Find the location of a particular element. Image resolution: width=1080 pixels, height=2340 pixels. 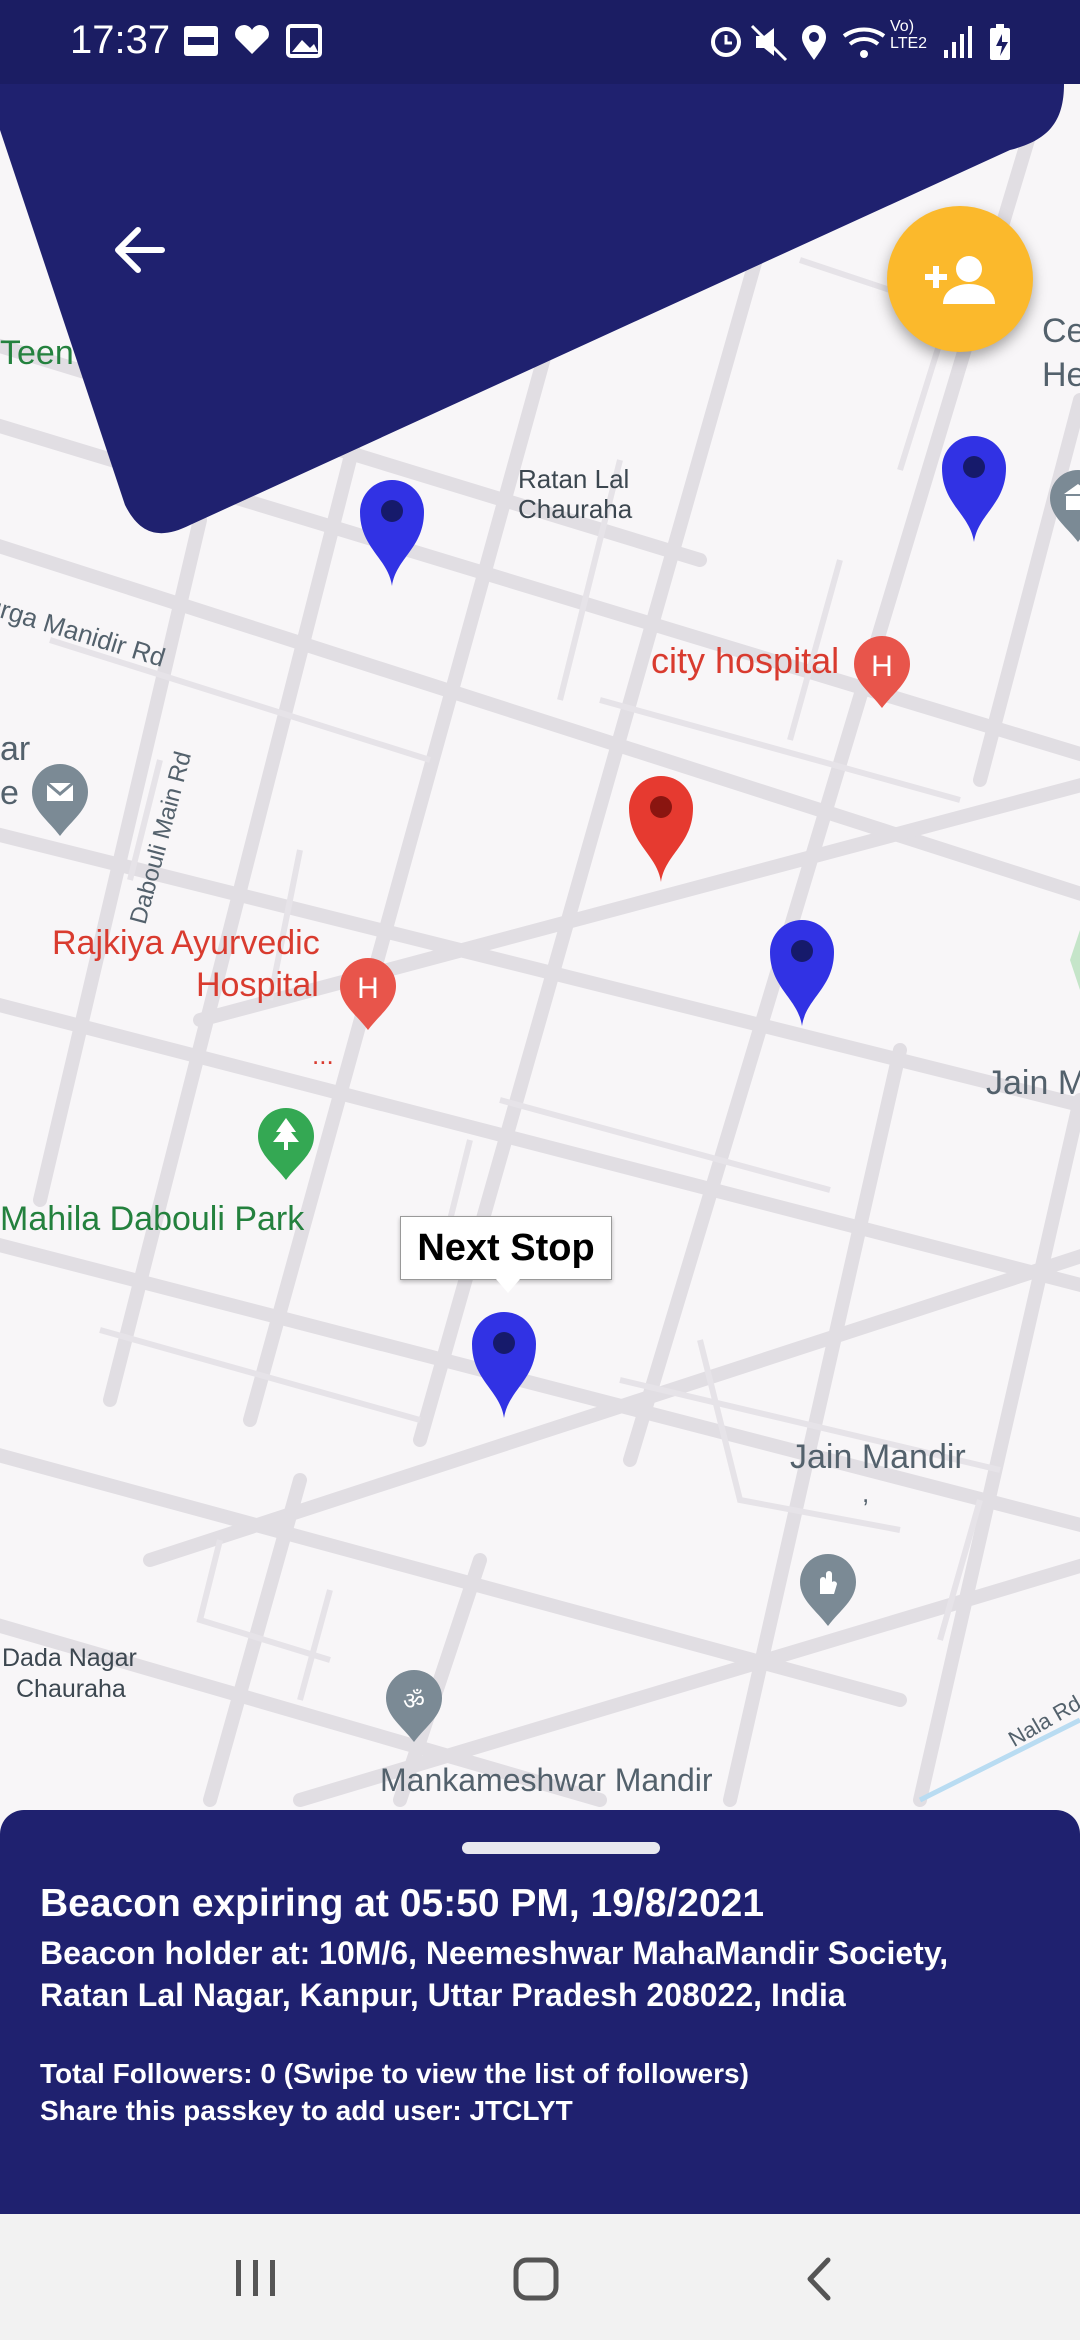

next-stop-callout: Next Stop is located at coordinates (506, 1254).